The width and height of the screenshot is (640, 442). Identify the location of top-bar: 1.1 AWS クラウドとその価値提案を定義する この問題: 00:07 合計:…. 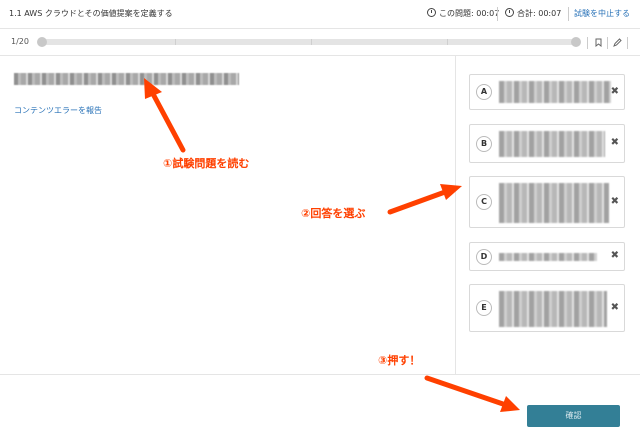
(320, 14).